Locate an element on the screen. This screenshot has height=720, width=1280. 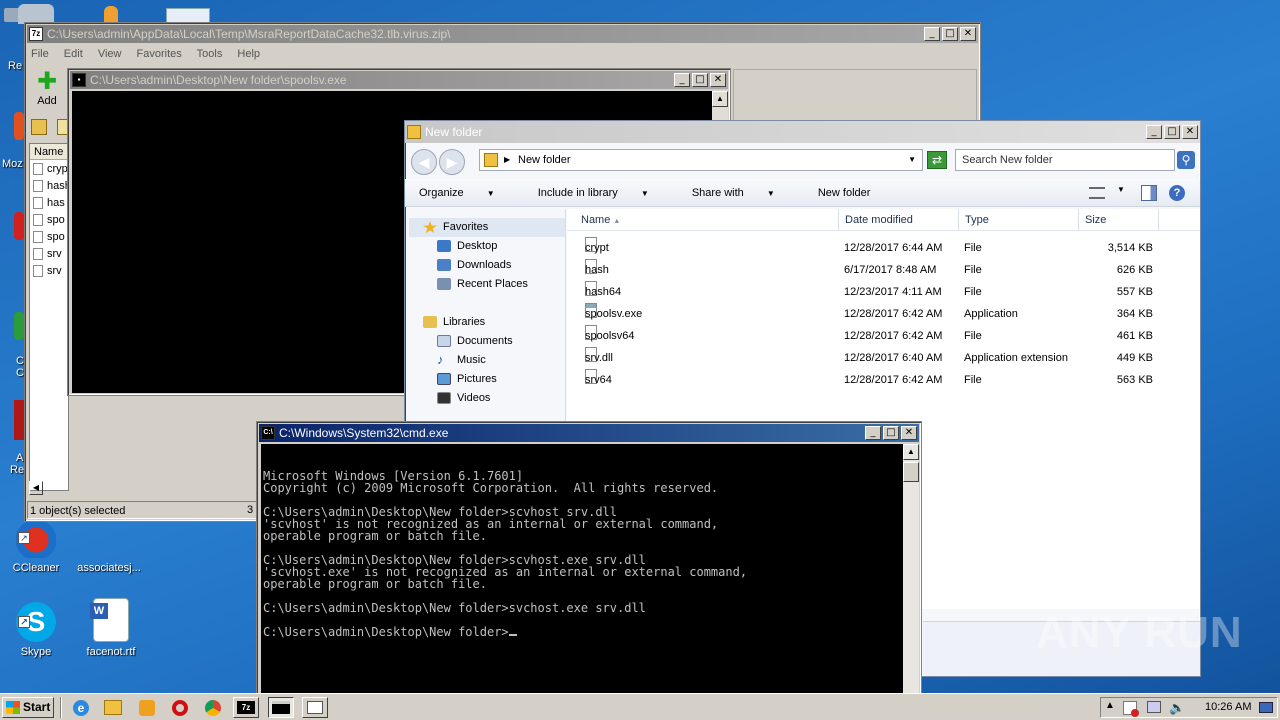
explorer-titlebar: New folder _ □ ✕ is located at coordinates (802, 132).